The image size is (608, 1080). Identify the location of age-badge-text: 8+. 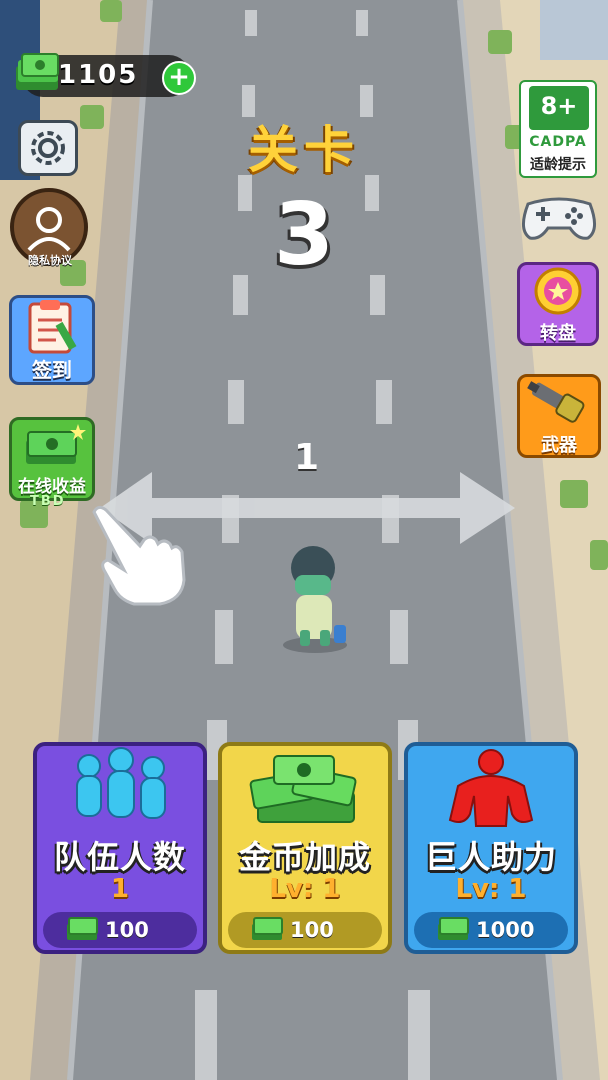
(559, 106).